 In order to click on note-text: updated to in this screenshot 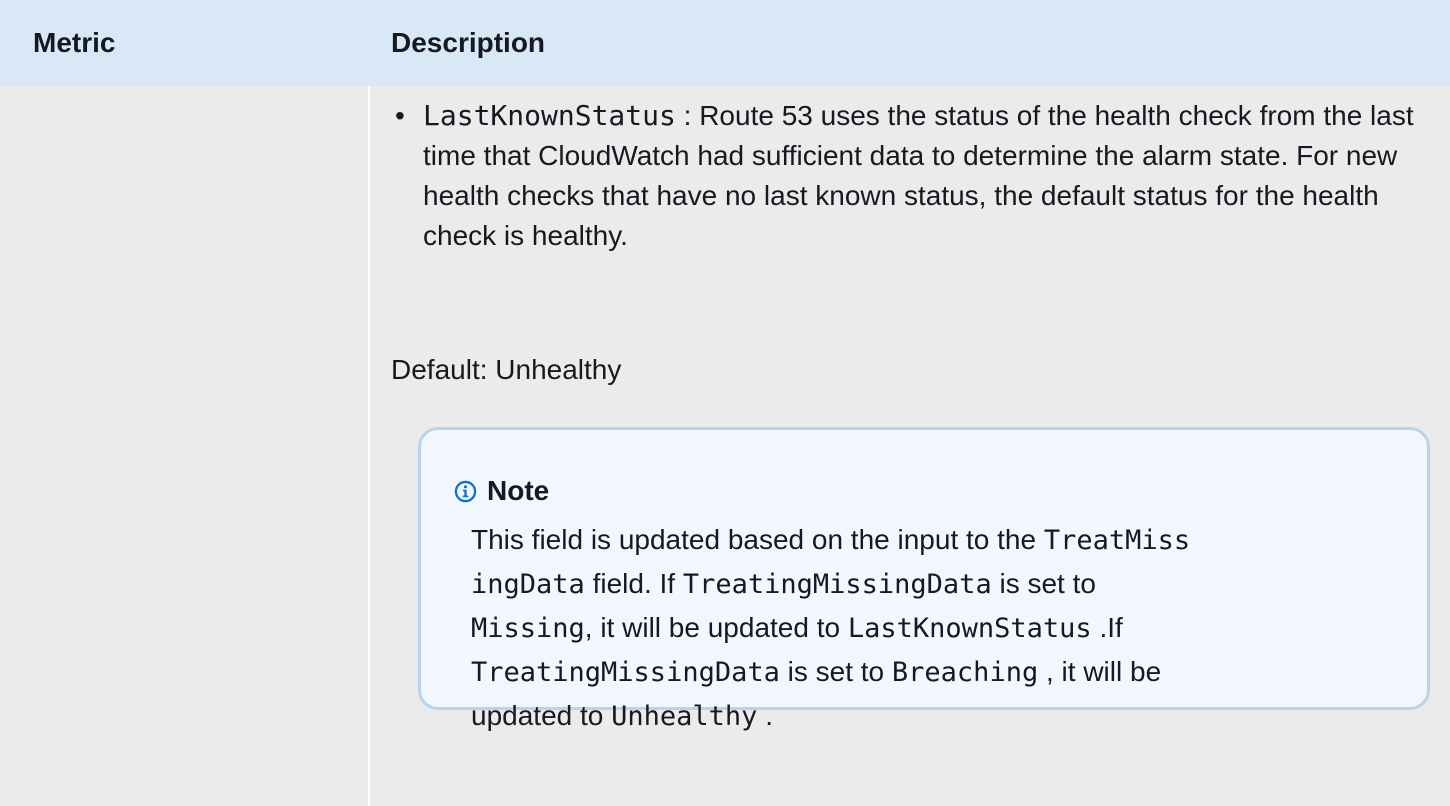, I will do `click(541, 715)`.